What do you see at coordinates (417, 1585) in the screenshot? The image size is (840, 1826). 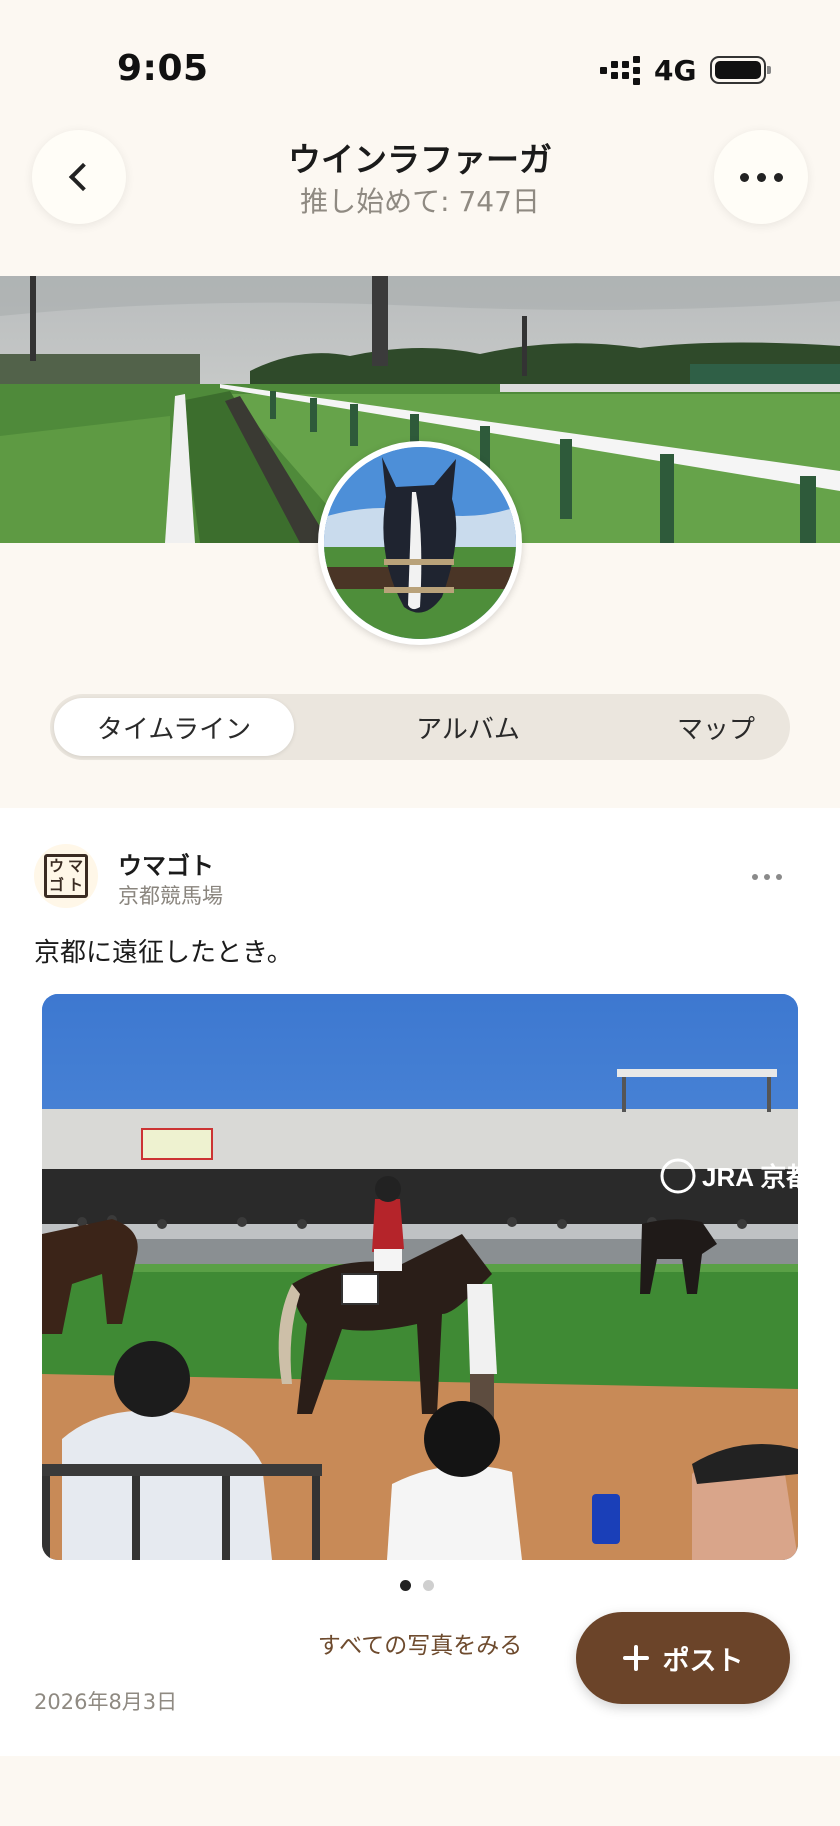 I see `photo-pager` at bounding box center [417, 1585].